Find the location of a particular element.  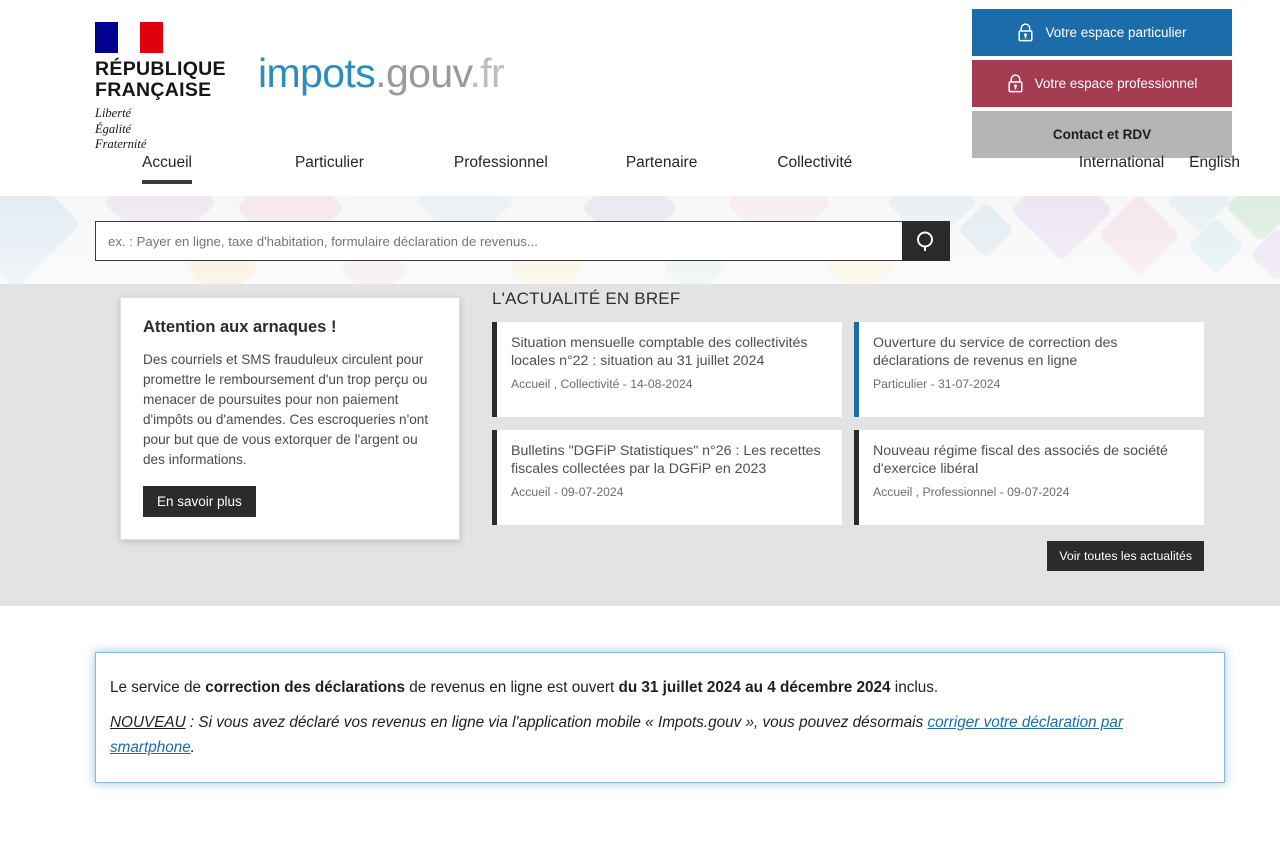

french-flag-icon is located at coordinates (129, 37).